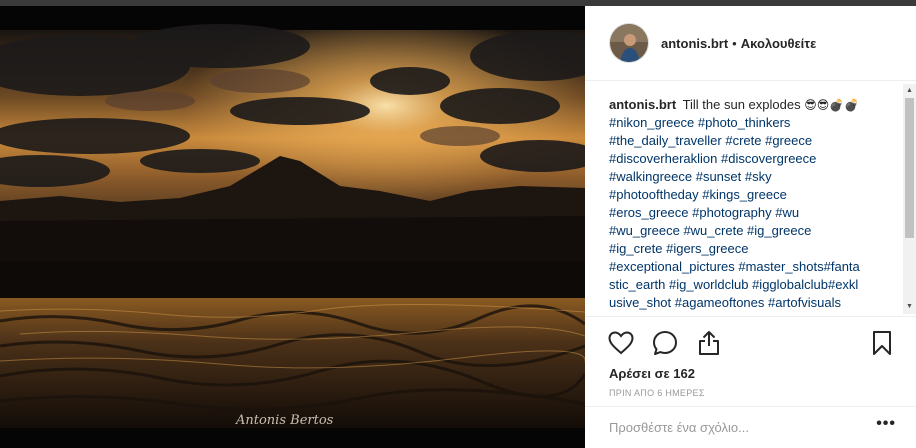 This screenshot has width=916, height=448. I want to click on avatar, so click(629, 43).